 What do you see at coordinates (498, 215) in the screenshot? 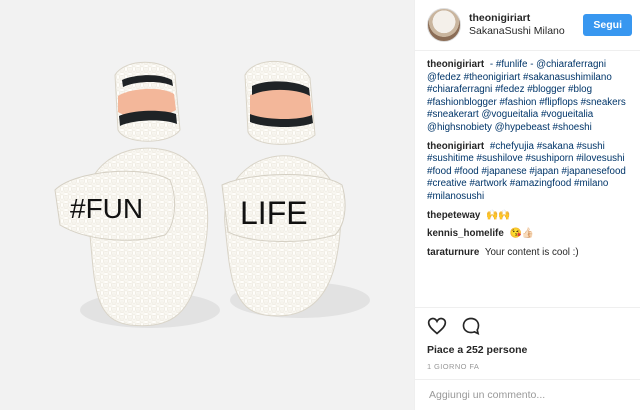
I see `comment-text: 🙌🙌` at bounding box center [498, 215].